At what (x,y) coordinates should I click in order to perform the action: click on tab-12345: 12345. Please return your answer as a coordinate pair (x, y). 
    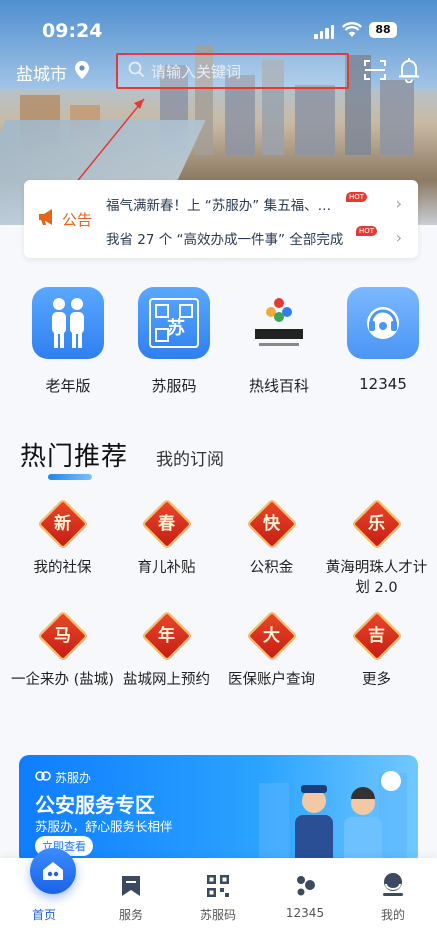
    Looking at the image, I should click on (305, 893).